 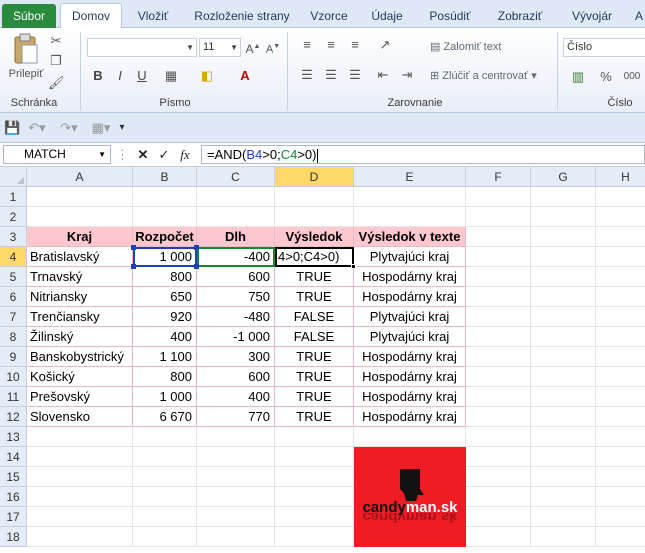 What do you see at coordinates (242, 16) in the screenshot?
I see `tab-page-layout: Rozloženie strany` at bounding box center [242, 16].